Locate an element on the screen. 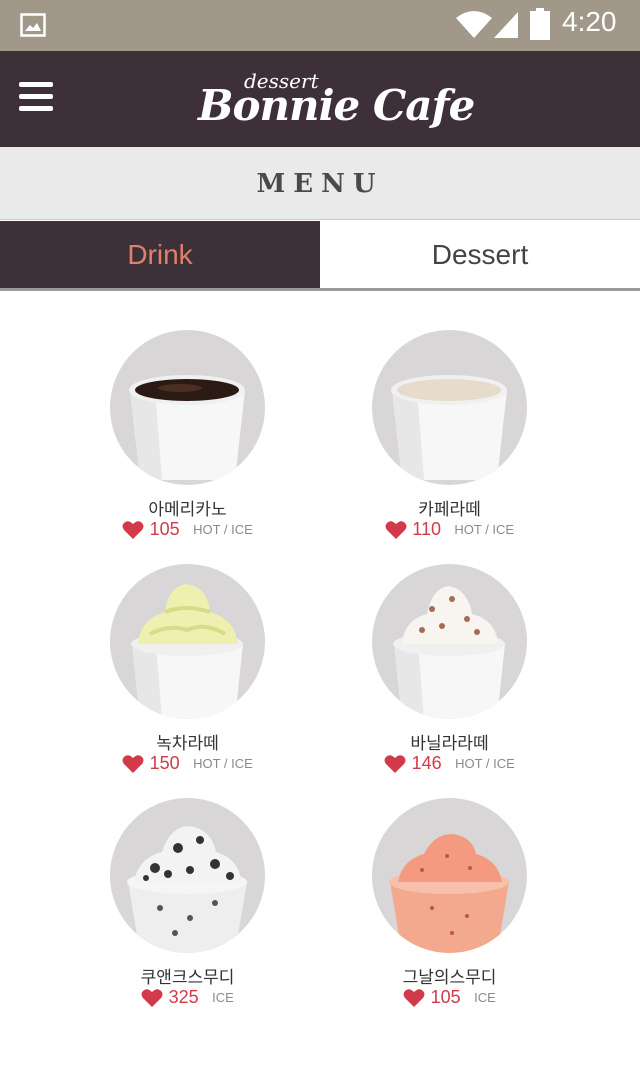 The image size is (640, 1067). item-meta: 325 ICE is located at coordinates (187, 997).